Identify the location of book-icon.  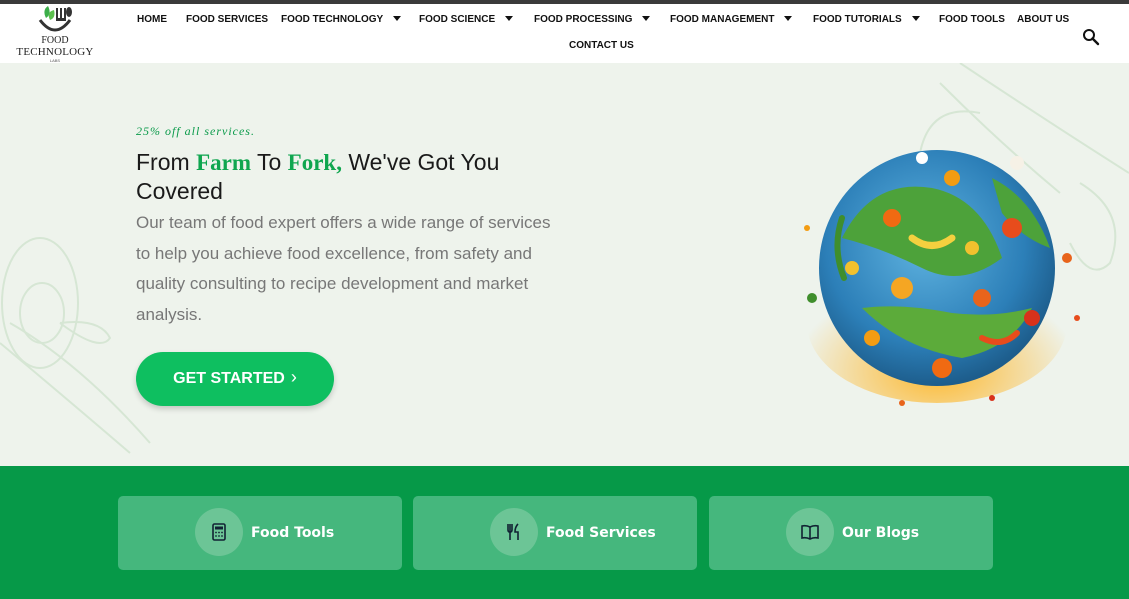
(810, 532).